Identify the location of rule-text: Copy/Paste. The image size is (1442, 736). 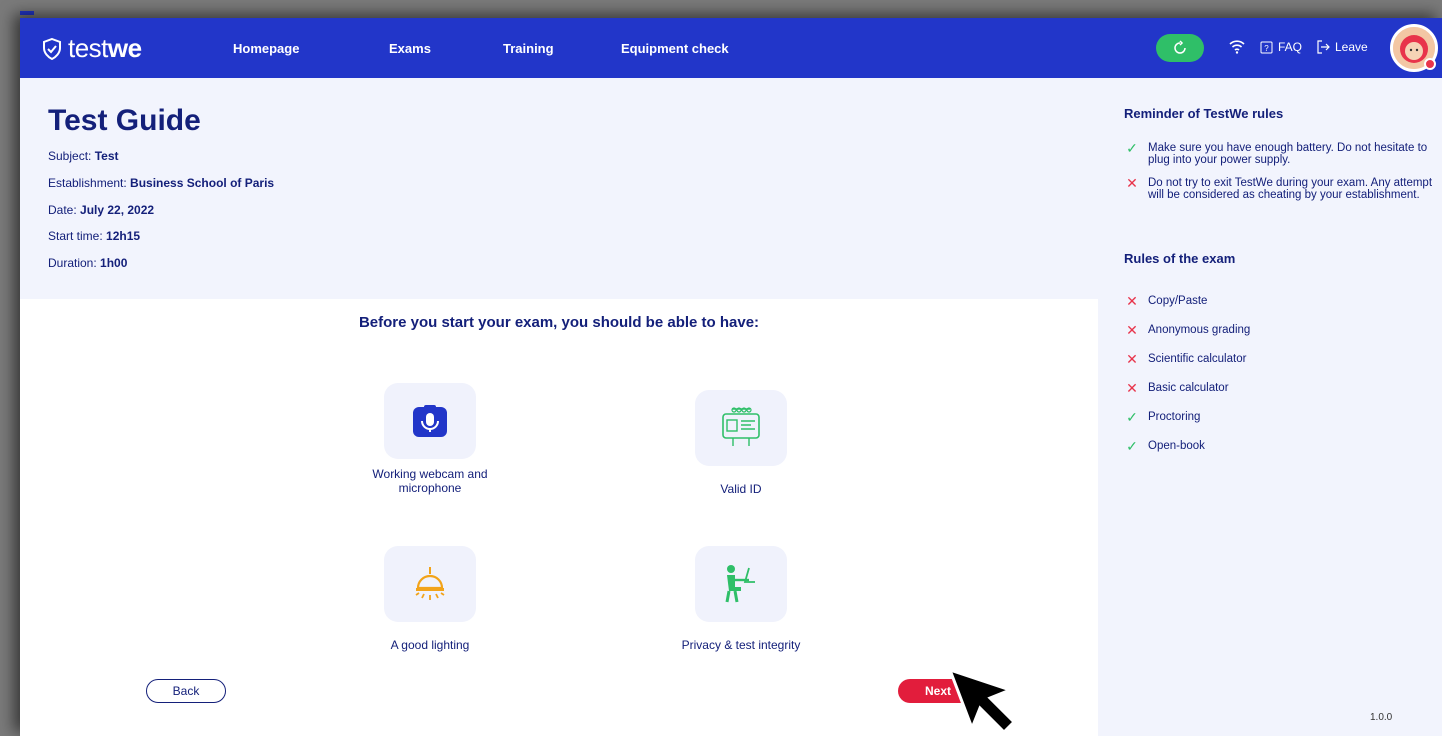
(1178, 301).